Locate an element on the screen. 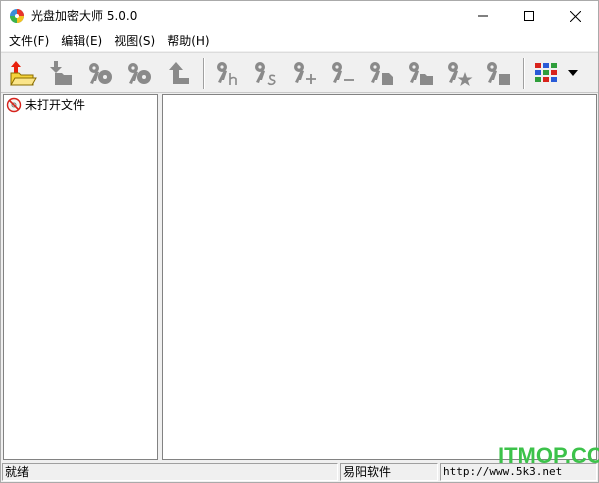 This screenshot has height=483, width=599. key-remove-button is located at coordinates (343, 73).